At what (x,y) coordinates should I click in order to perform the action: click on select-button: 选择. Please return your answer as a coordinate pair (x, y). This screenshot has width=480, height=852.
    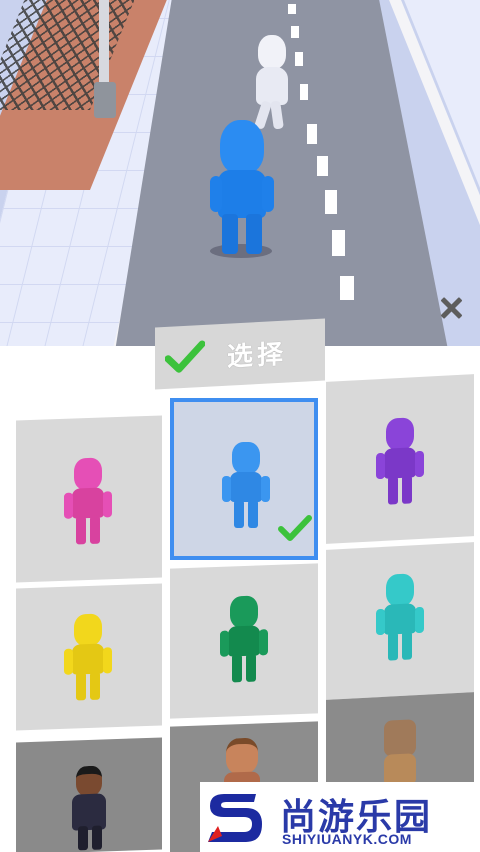
    Looking at the image, I should click on (240, 354).